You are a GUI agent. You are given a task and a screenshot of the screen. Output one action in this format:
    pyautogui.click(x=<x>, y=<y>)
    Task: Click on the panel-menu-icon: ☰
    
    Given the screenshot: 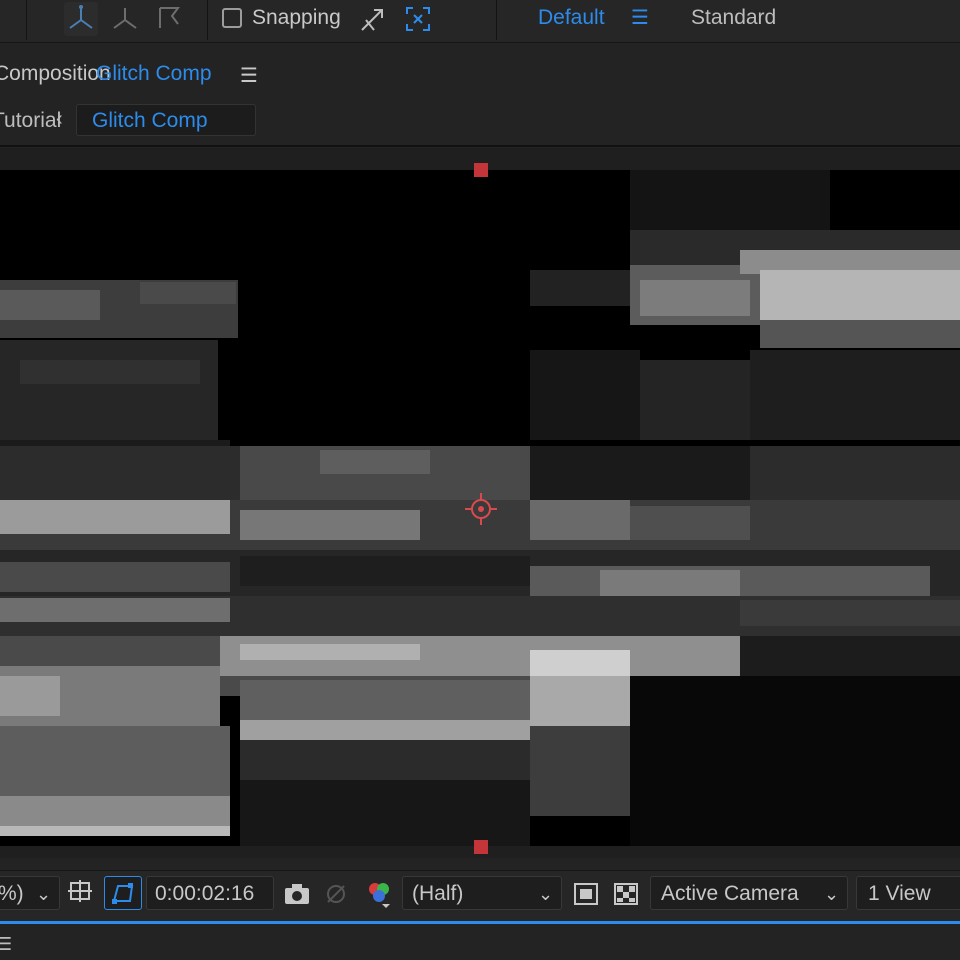 What is the action you would take?
    pyautogui.click(x=249, y=75)
    